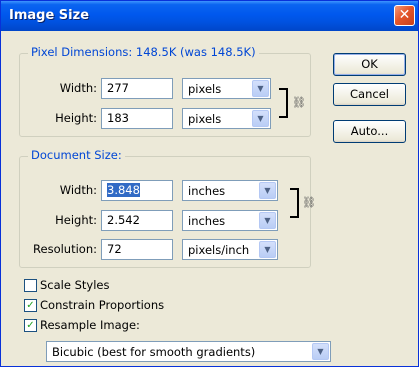 The height and width of the screenshot is (367, 419). What do you see at coordinates (205, 89) in the screenshot?
I see `pixel-width-unit-value: pixels` at bounding box center [205, 89].